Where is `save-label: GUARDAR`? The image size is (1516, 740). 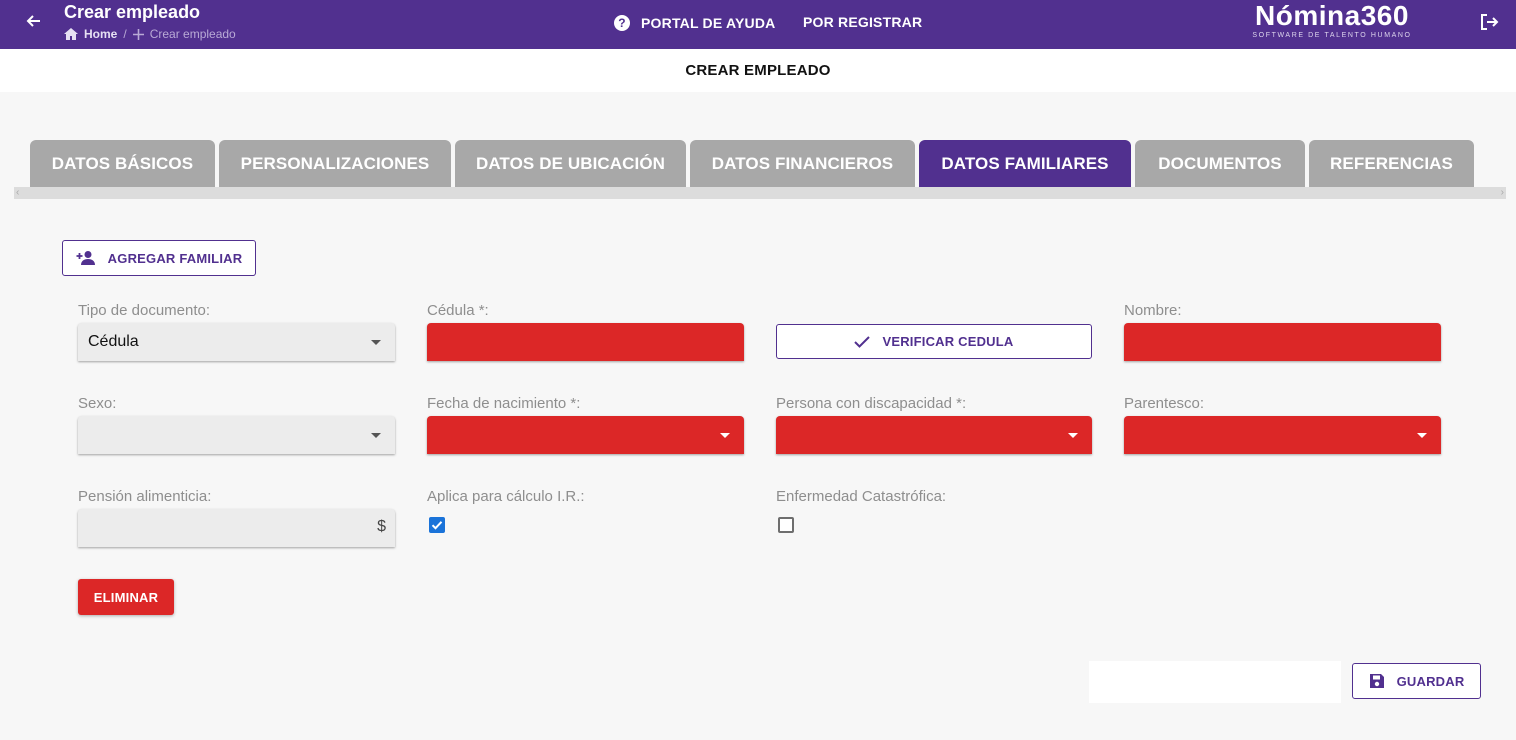
save-label: GUARDAR is located at coordinates (1430, 681).